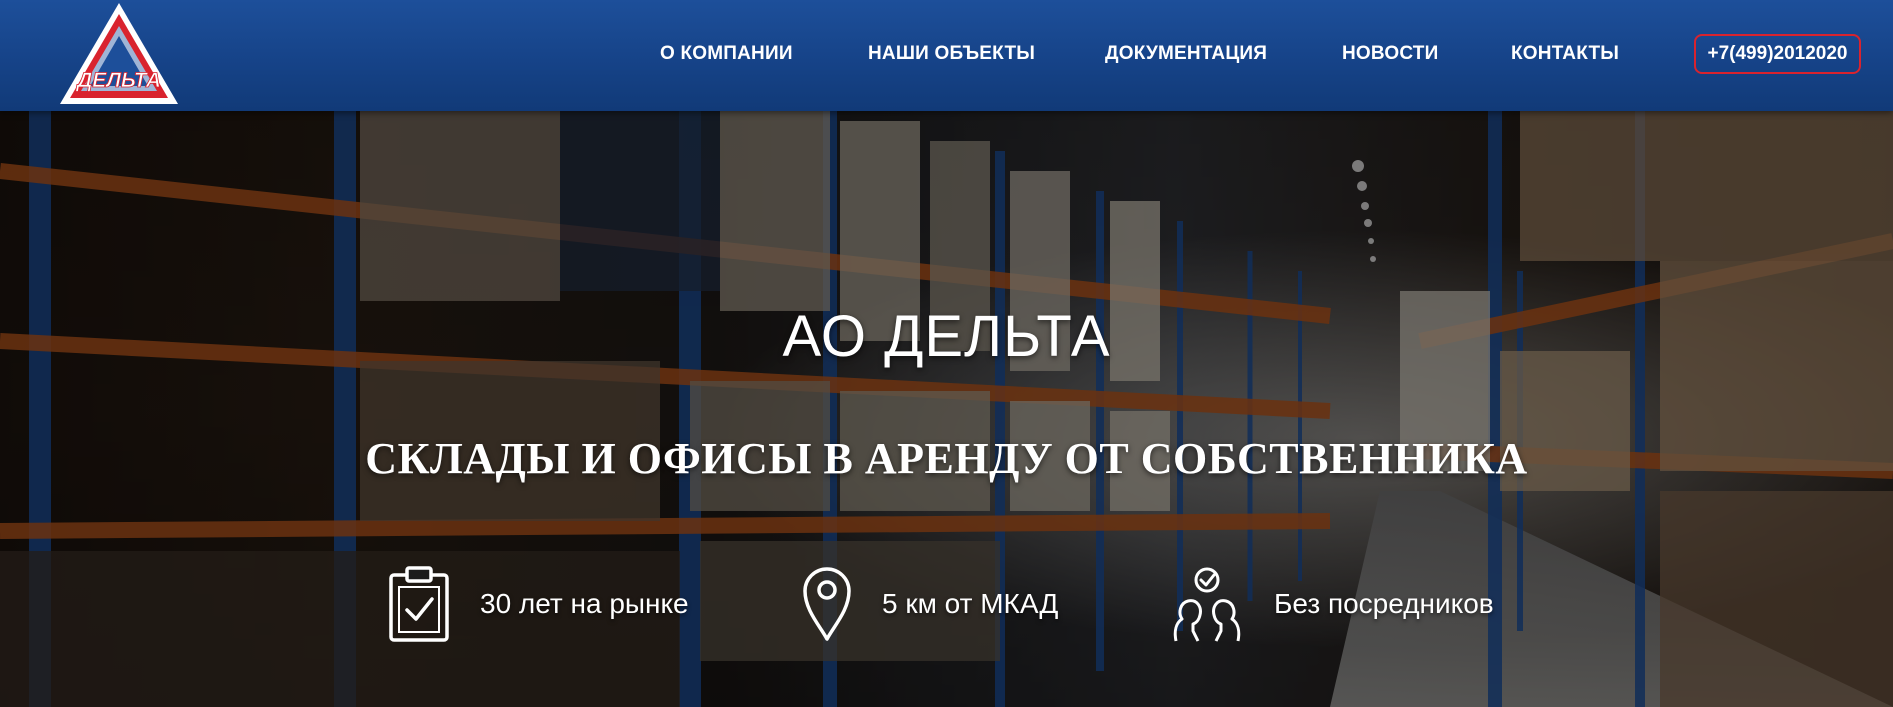 The image size is (1893, 707). What do you see at coordinates (584, 603) in the screenshot?
I see `feature-label: 30 лет на рынке` at bounding box center [584, 603].